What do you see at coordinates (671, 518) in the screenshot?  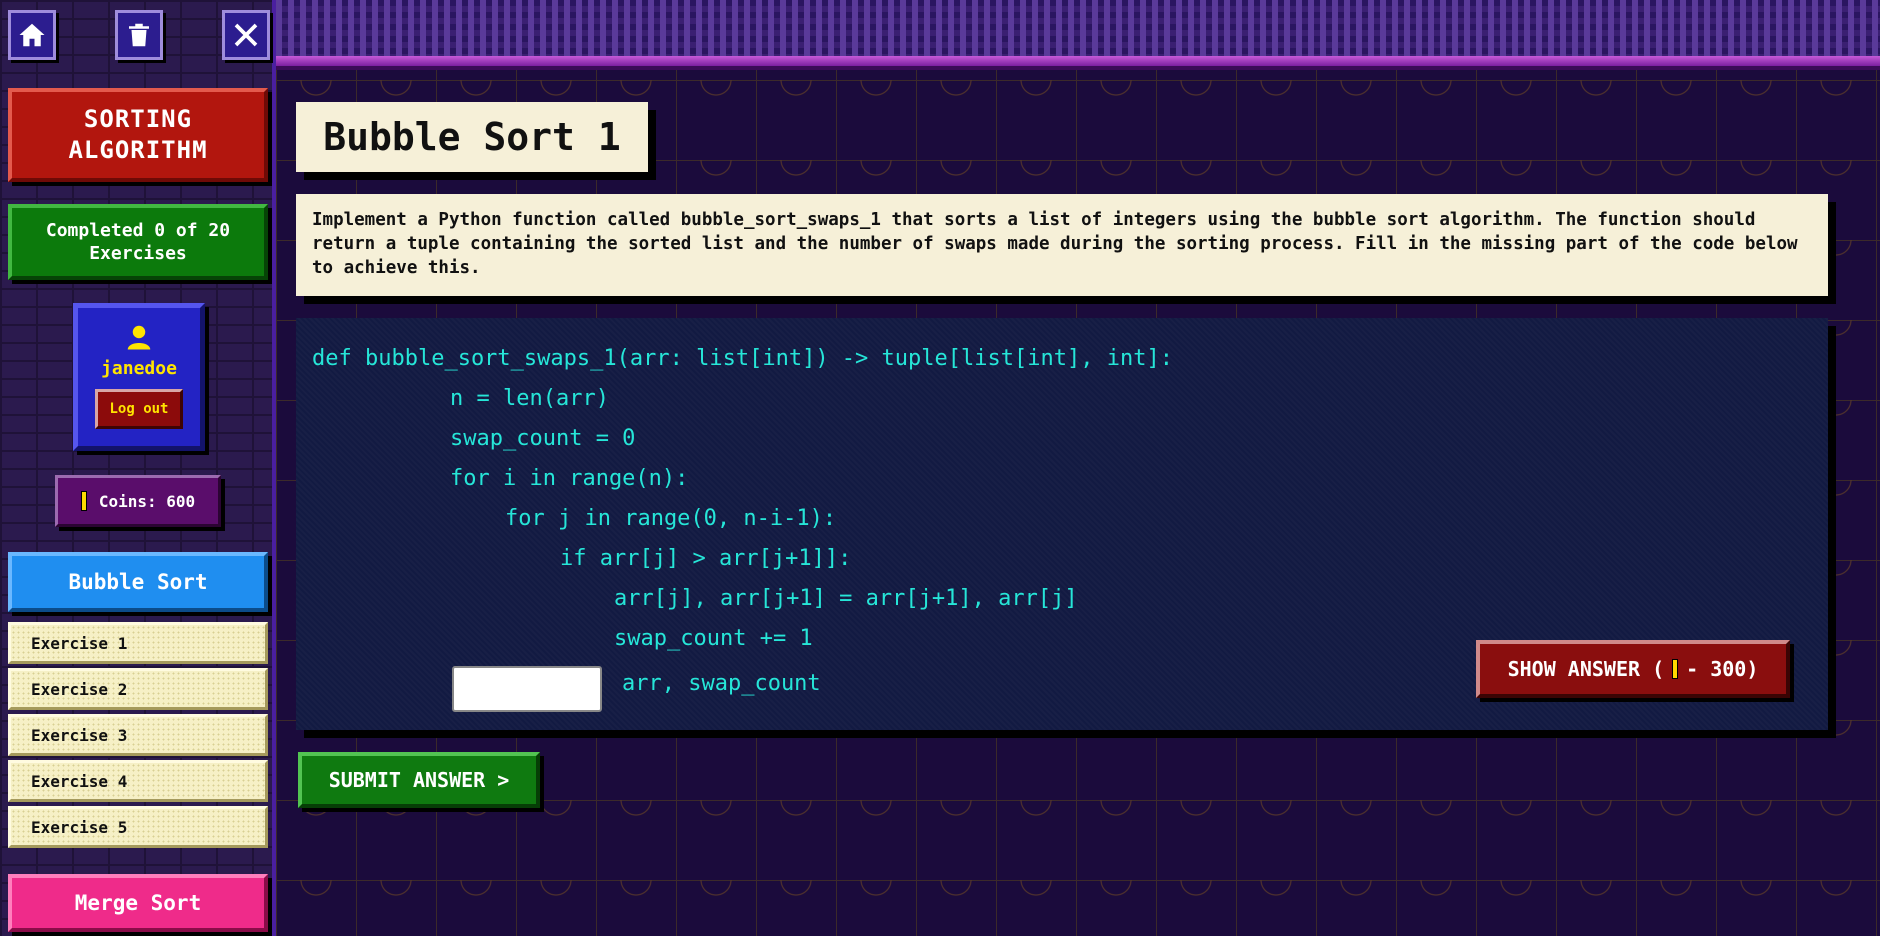 I see `code-line-5: for j in range(0, n-i-1):` at bounding box center [671, 518].